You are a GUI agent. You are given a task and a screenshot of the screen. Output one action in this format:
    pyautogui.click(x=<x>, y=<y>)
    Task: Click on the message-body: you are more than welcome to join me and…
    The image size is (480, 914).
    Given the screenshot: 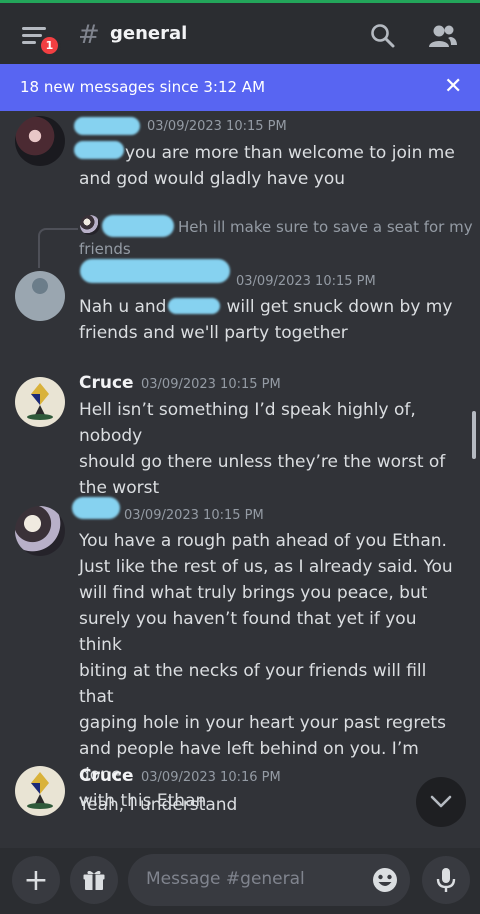 What is the action you would take?
    pyautogui.click(x=269, y=166)
    